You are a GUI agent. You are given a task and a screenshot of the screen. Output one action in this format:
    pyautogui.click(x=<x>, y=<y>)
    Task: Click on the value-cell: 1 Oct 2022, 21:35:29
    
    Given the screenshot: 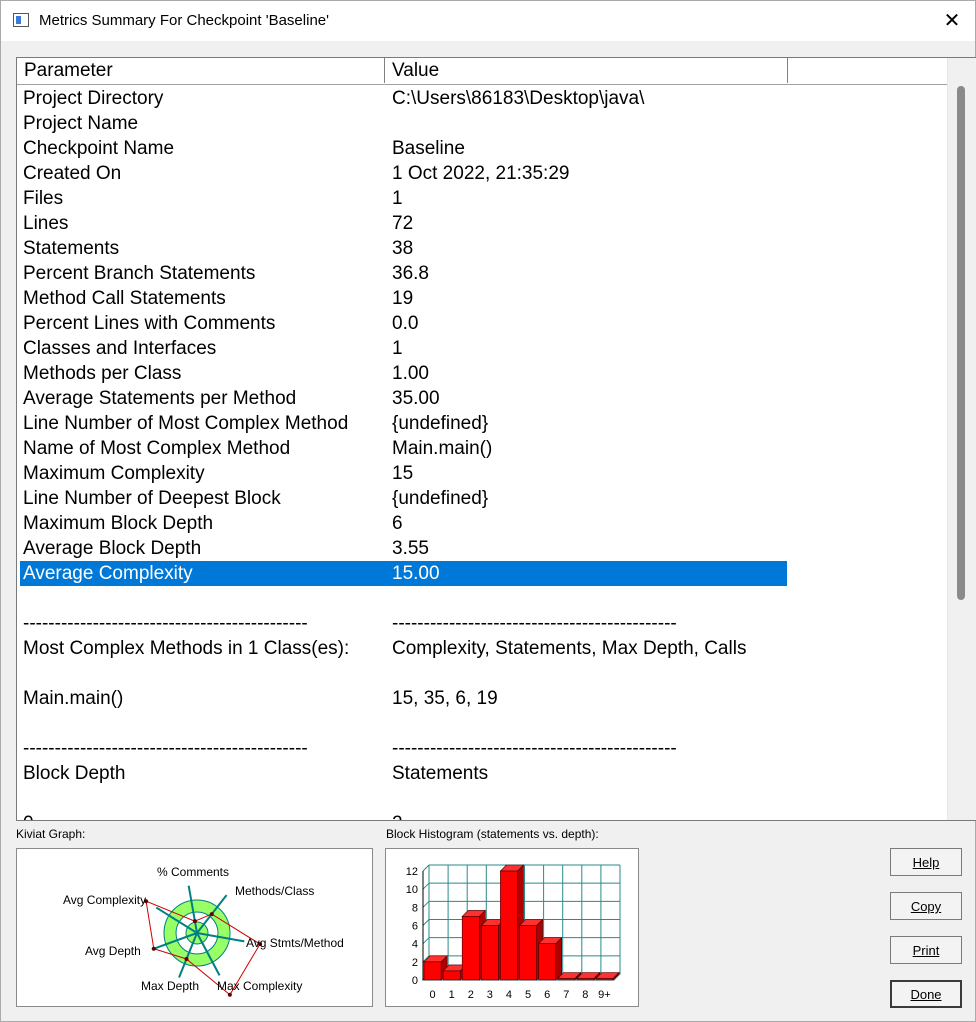 What is the action you would take?
    pyautogui.click(x=481, y=173)
    